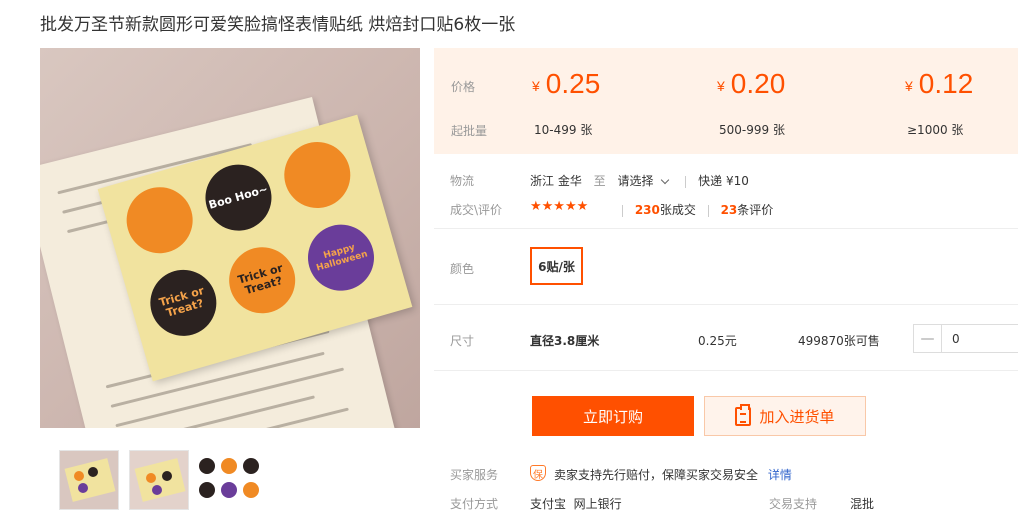 The image size is (1018, 529). What do you see at coordinates (341, 257) in the screenshot?
I see `happy-halloween-sticker: Happy Halloween` at bounding box center [341, 257].